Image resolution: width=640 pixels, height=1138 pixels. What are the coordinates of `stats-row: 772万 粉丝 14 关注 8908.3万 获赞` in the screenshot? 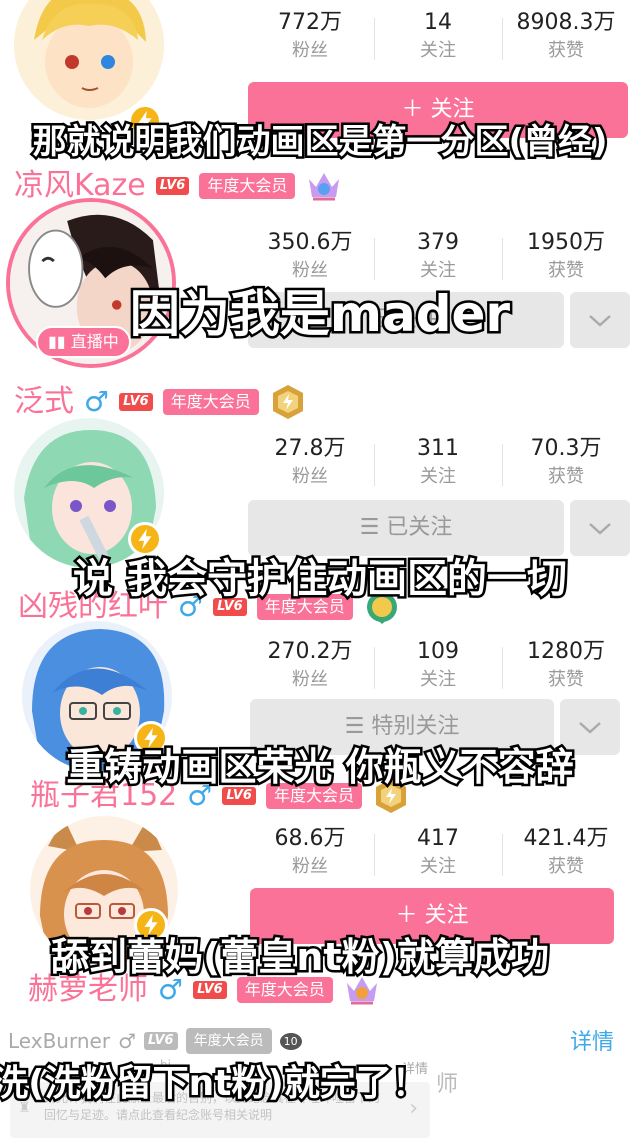 It's located at (438, 44).